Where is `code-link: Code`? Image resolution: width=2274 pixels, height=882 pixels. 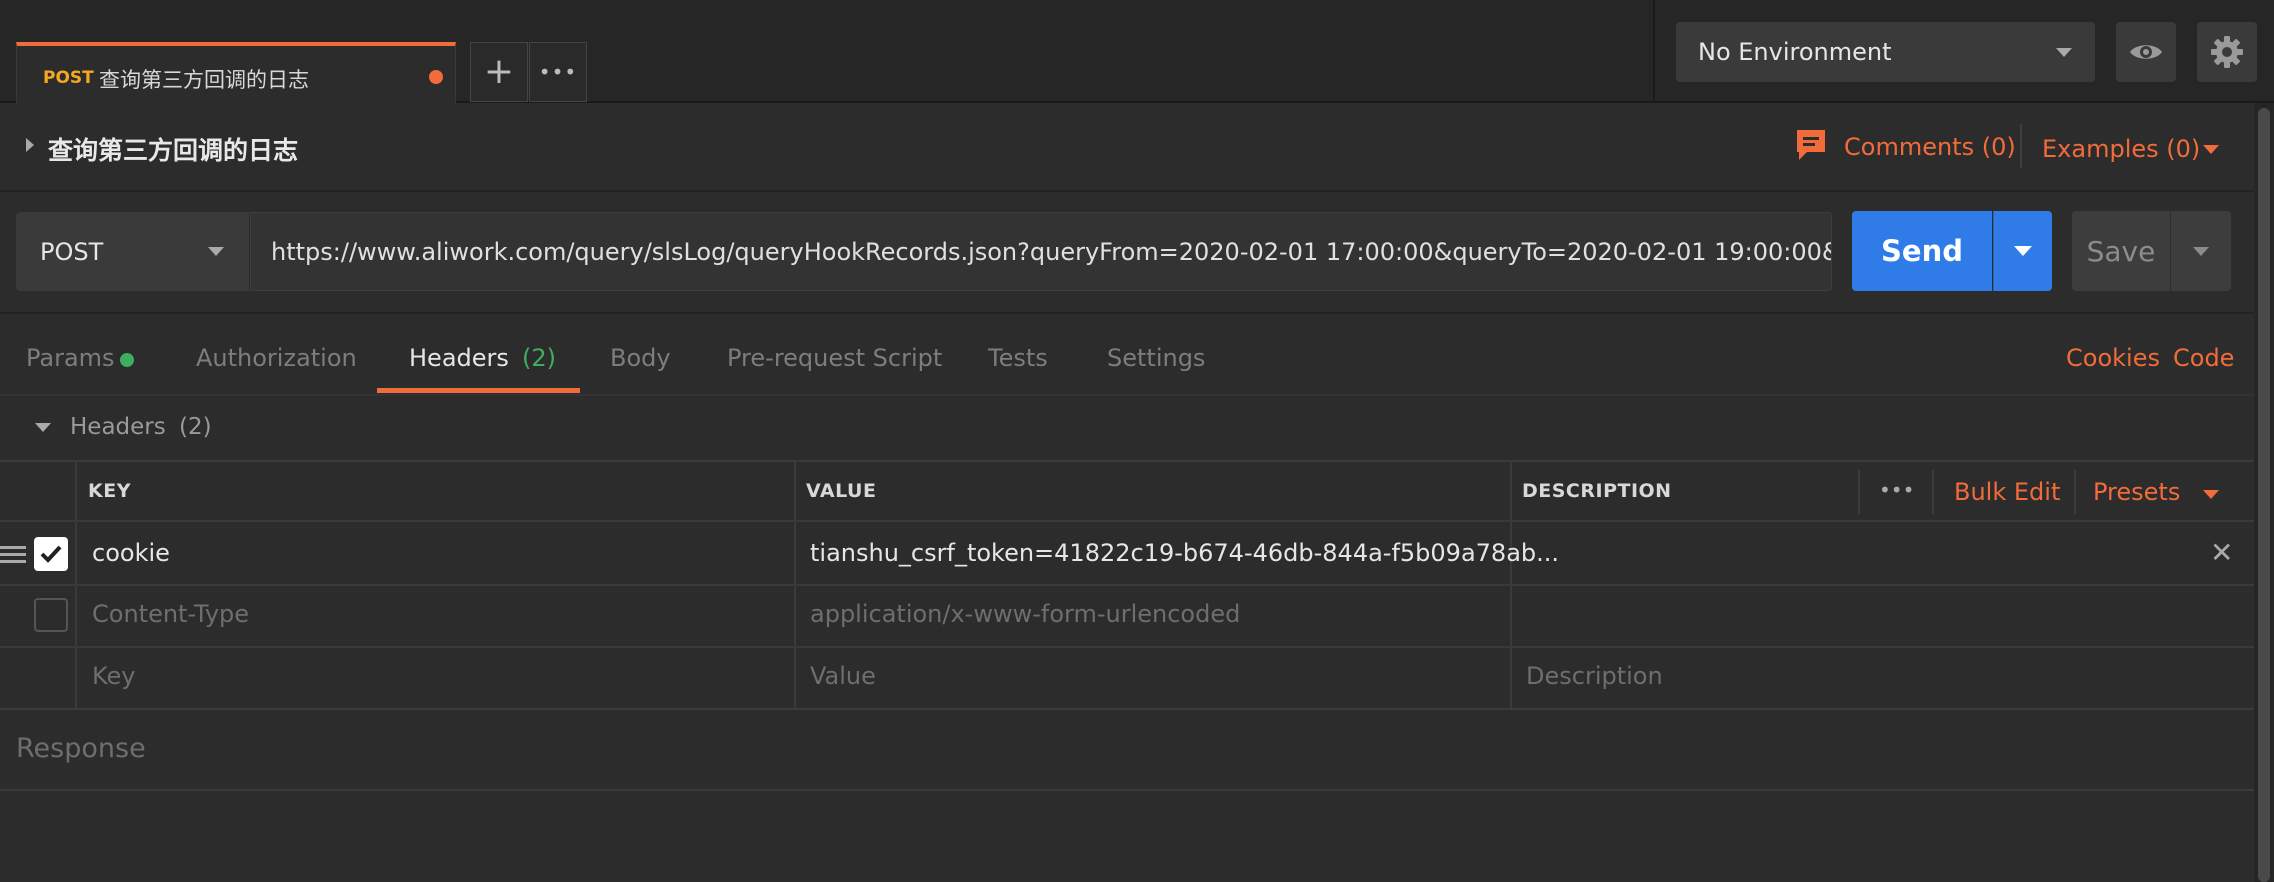
code-link: Code is located at coordinates (2203, 358).